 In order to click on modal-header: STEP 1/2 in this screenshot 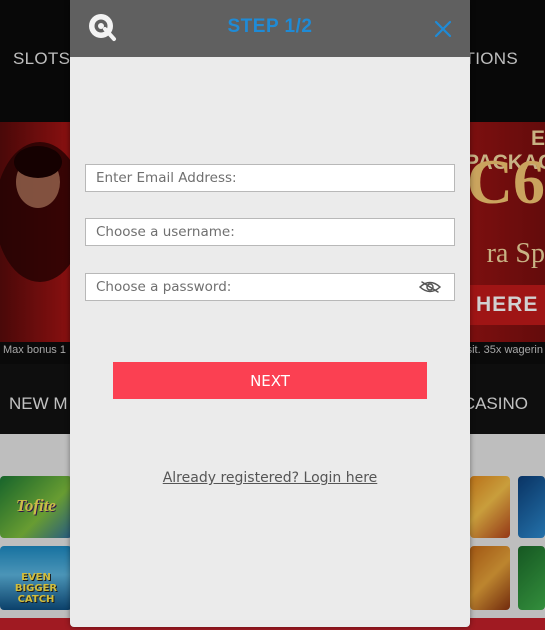, I will do `click(270, 28)`.